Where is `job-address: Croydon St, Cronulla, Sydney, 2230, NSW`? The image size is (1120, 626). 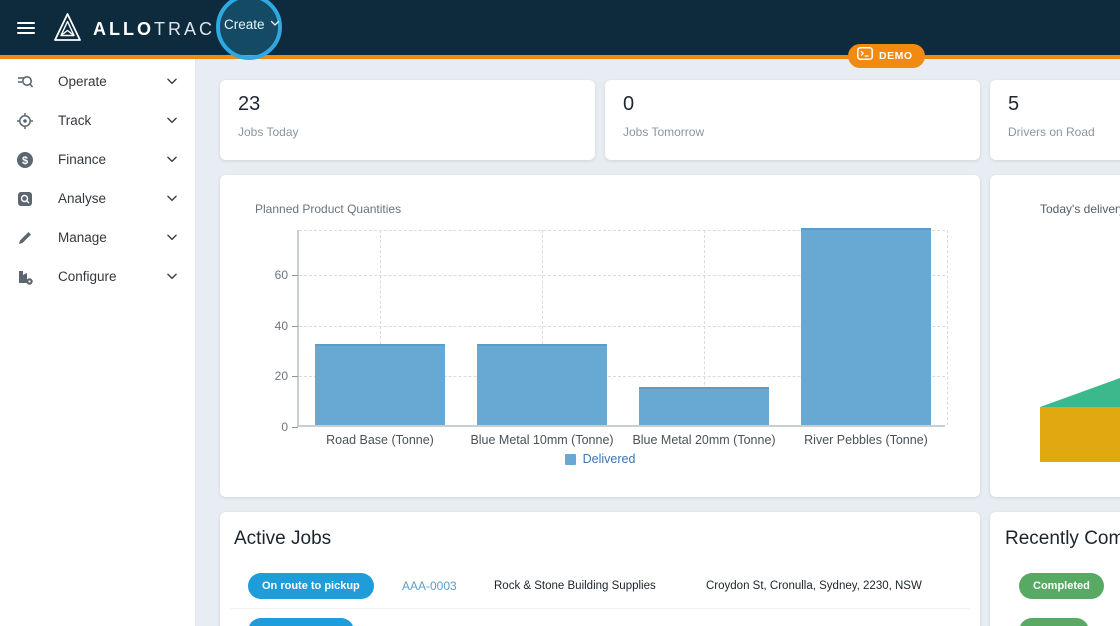
job-address: Croydon St, Cronulla, Sydney, 2230, NSW is located at coordinates (814, 586).